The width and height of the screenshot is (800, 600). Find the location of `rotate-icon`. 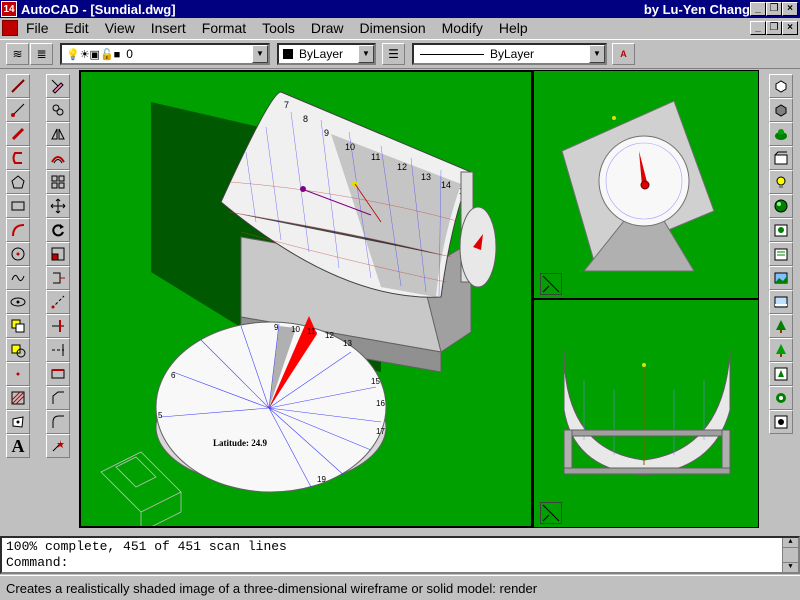

rotate-icon is located at coordinates (58, 230).